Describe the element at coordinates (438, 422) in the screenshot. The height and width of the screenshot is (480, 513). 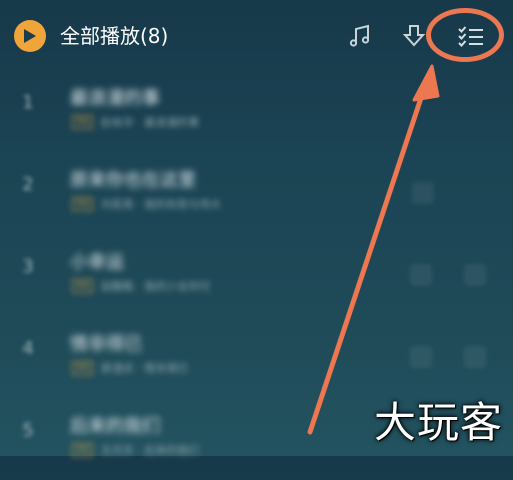
I see `watermark: 大玩客` at that location.